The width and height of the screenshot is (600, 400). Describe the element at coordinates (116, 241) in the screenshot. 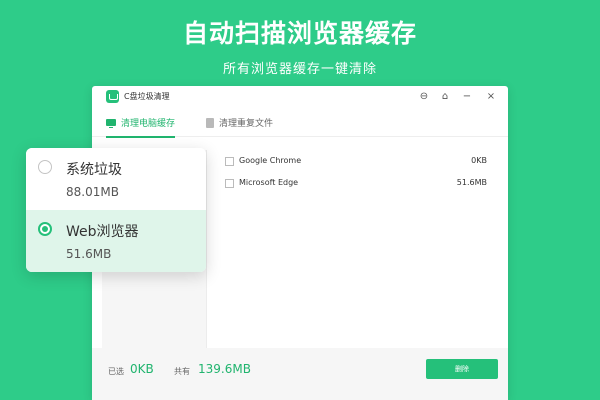

I see `category-web-browser: Web浏览器 51.6MB` at that location.